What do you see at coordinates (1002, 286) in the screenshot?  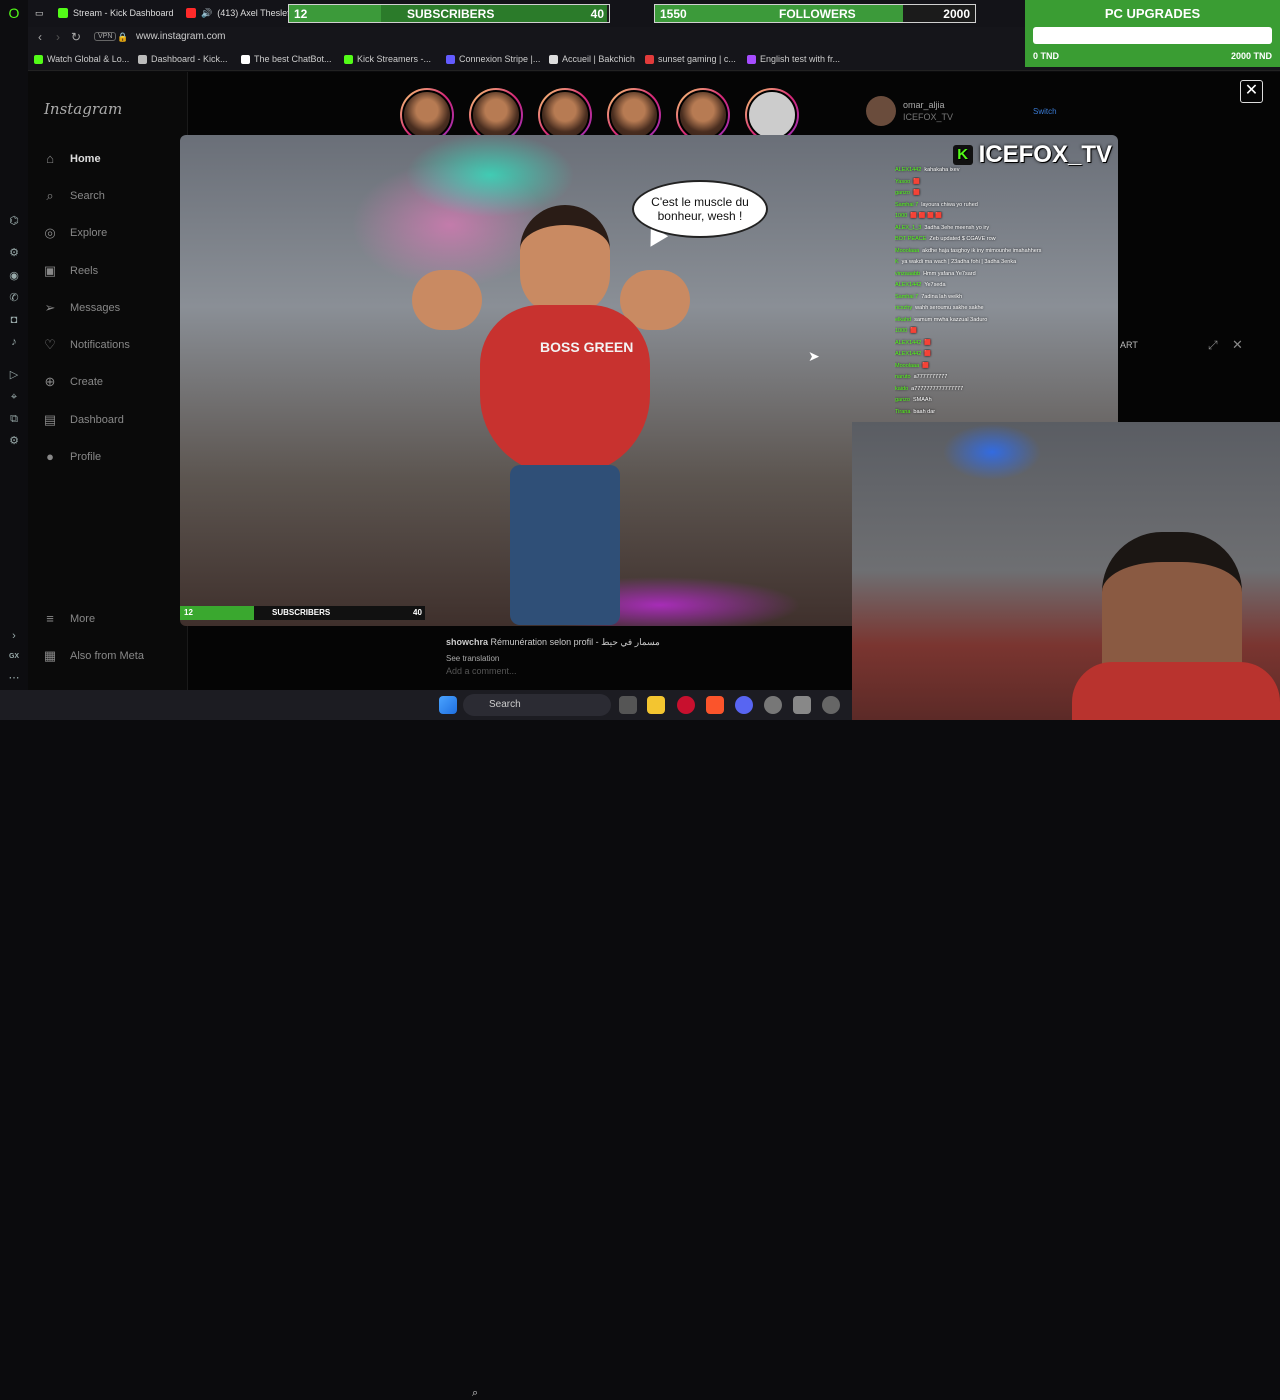 I see `chat-message: ALEX1442 Ye7seda` at bounding box center [1002, 286].